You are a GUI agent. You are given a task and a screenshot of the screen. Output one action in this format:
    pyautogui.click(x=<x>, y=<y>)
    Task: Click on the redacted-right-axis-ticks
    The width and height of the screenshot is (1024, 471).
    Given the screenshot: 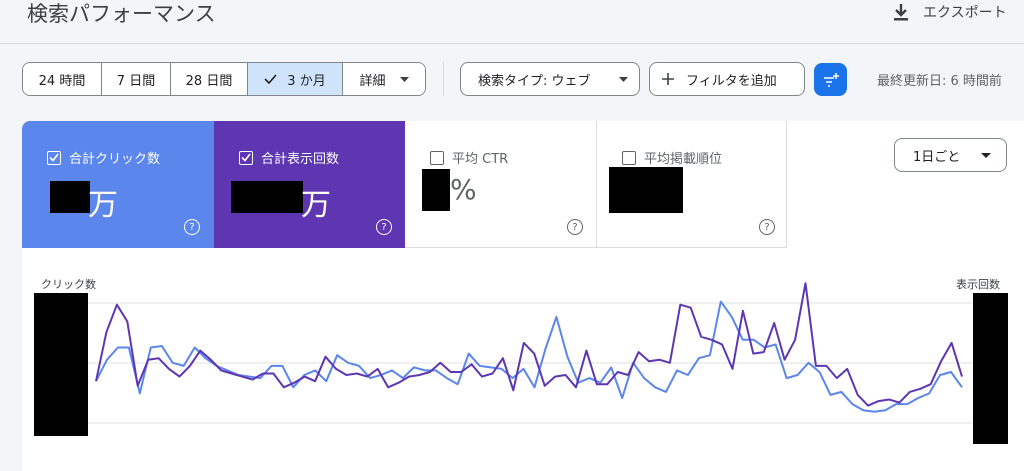 What is the action you would take?
    pyautogui.click(x=990, y=368)
    